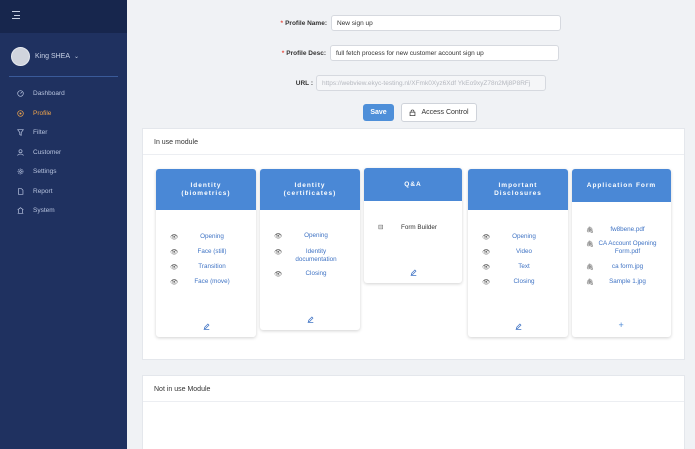  What do you see at coordinates (47, 152) in the screenshot?
I see `sidebar-item-label: Customer` at bounding box center [47, 152].